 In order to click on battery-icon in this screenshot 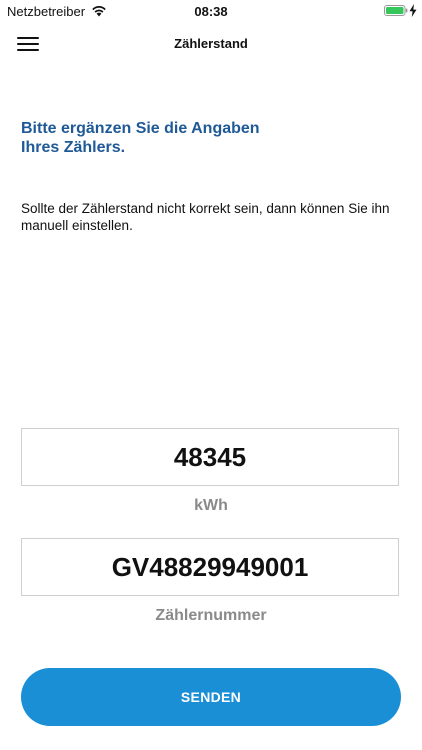, I will do `click(396, 10)`.